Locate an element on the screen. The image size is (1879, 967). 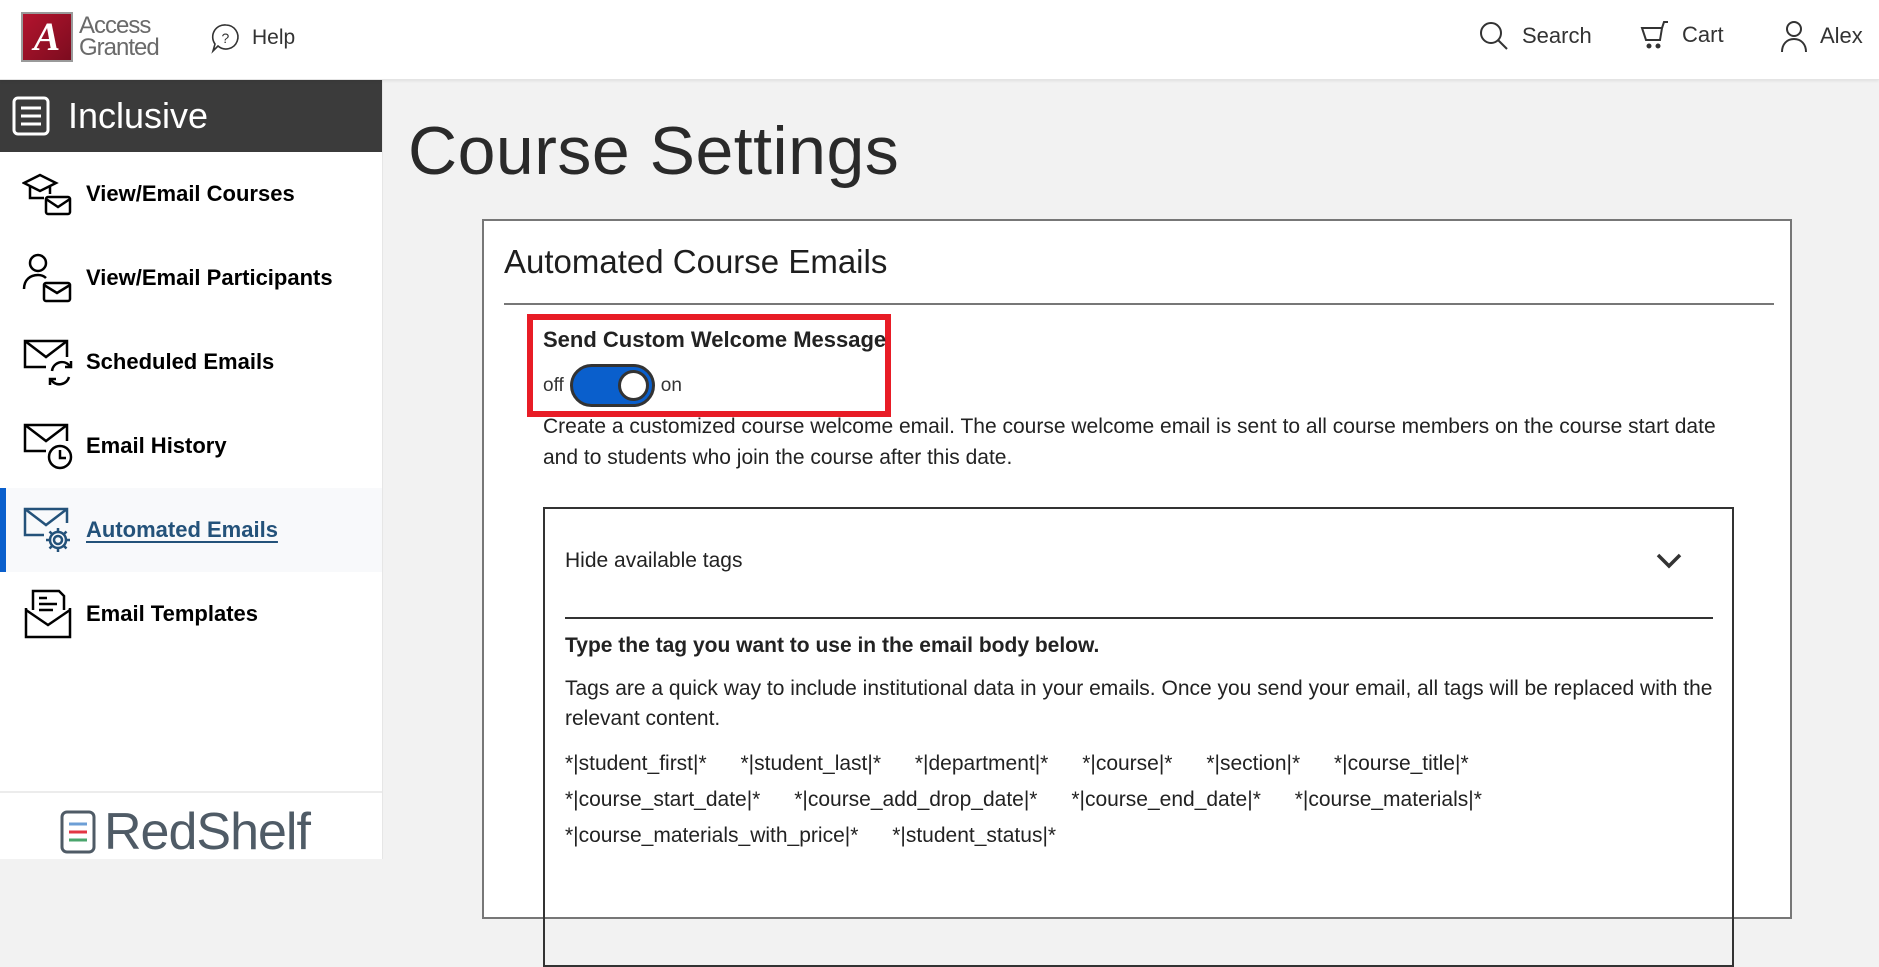
redshelf-book-icon is located at coordinates (78, 832).